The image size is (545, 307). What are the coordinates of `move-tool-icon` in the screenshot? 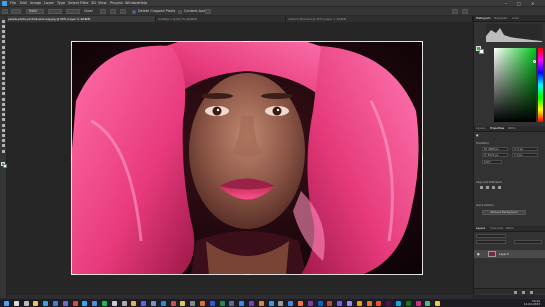 It's located at (3, 21).